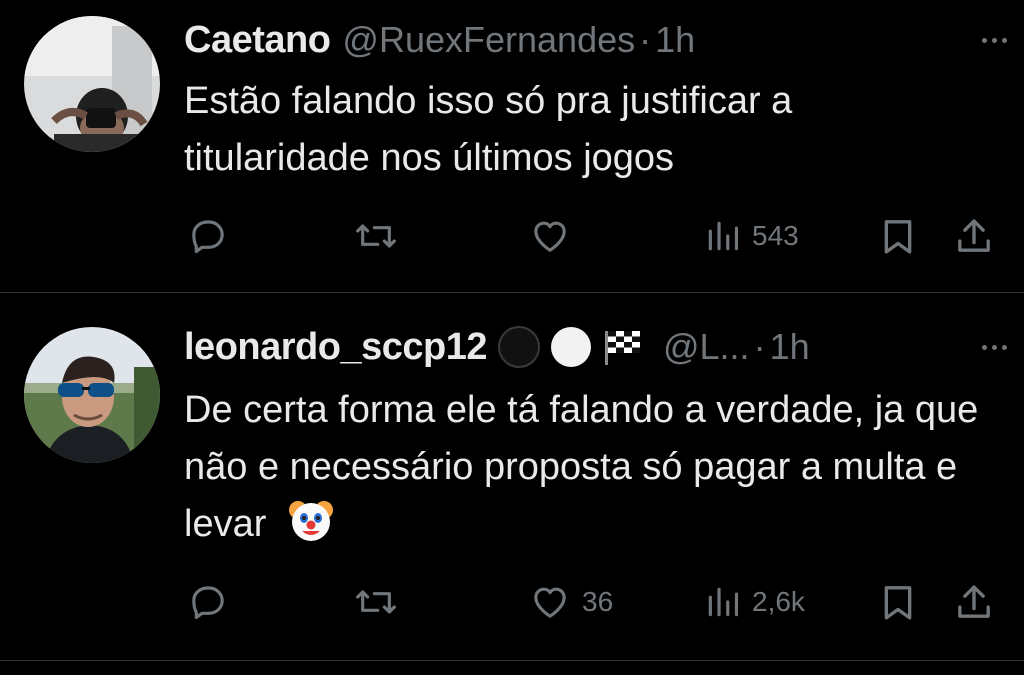  I want to click on tweet-actions: 36 2,6k, so click(604, 602).